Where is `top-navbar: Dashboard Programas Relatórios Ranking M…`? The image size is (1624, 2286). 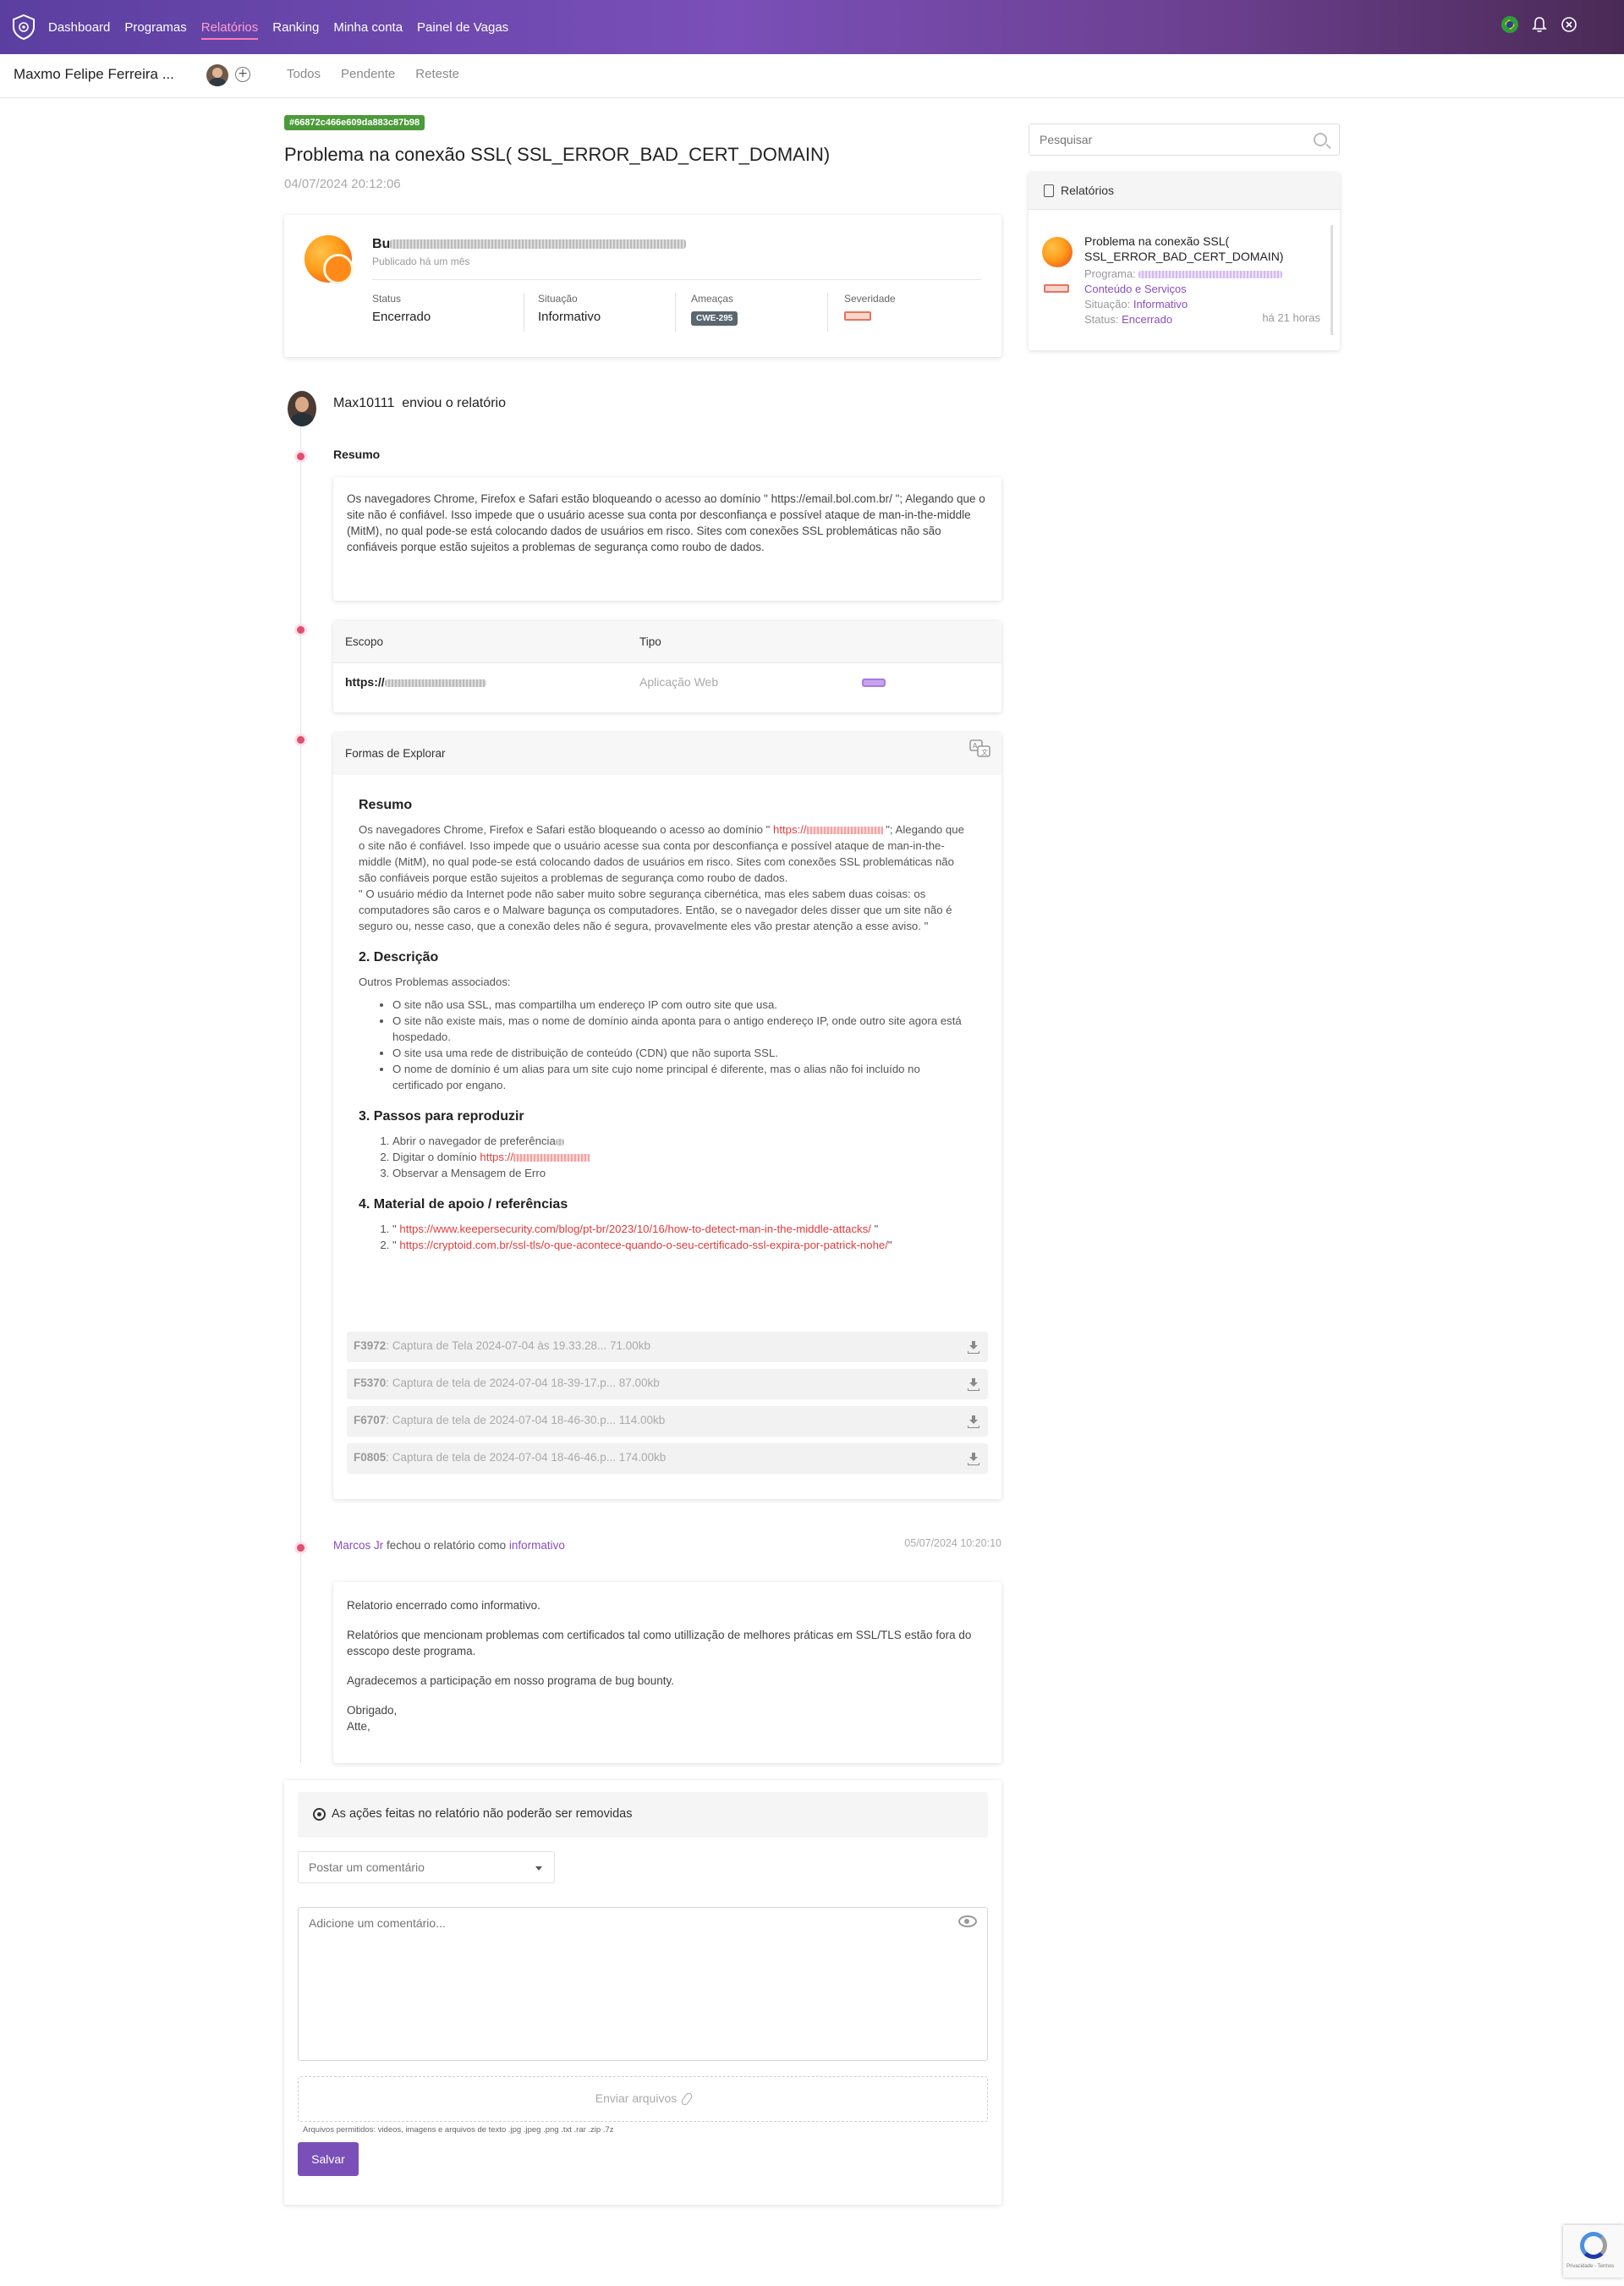 top-navbar: Dashboard Programas Relatórios Ranking M… is located at coordinates (812, 27).